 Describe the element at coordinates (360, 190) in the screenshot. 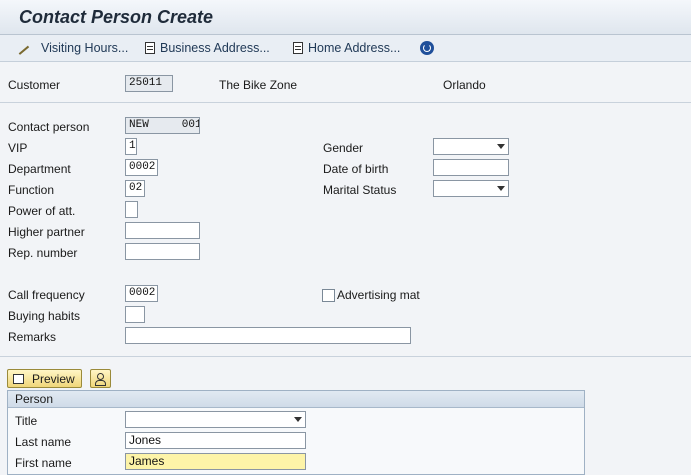

I see `marital-status-label: Marital Status` at that location.